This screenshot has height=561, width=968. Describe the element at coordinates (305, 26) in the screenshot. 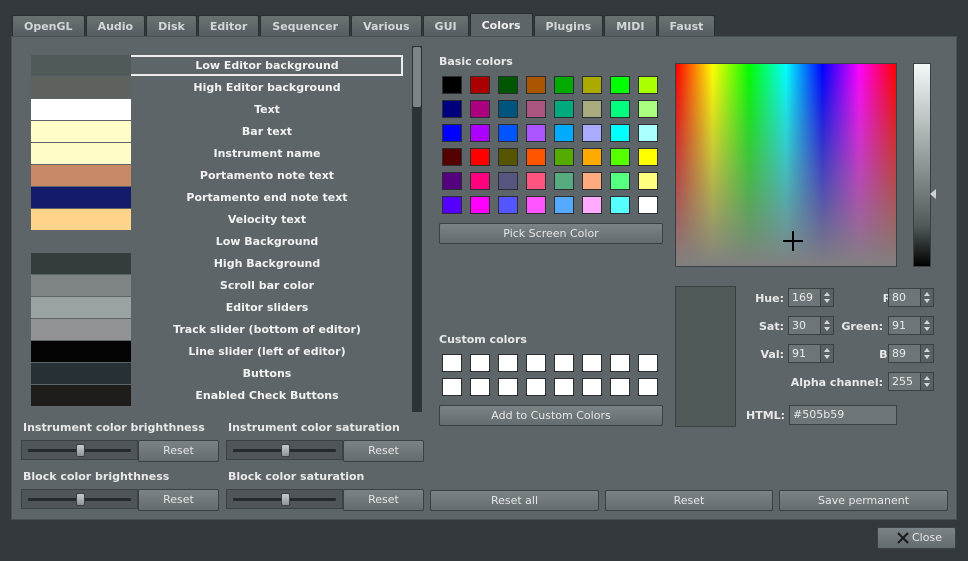

I see `tab-sequencer: Sequencer` at that location.